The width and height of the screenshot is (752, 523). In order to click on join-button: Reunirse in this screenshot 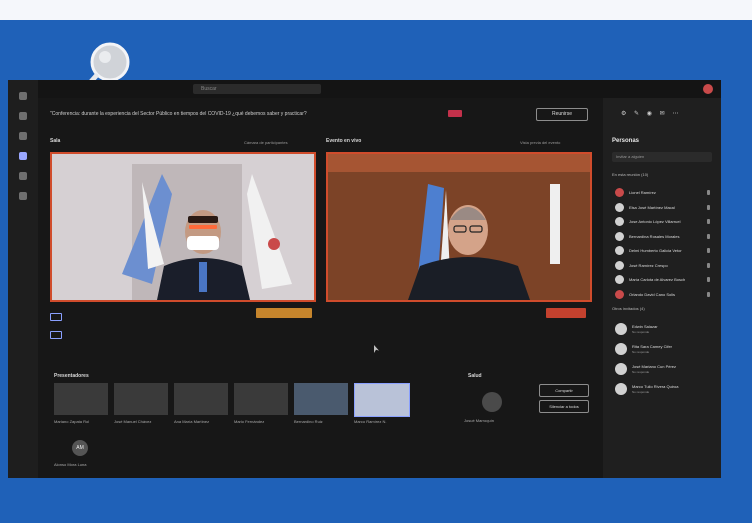, I will do `click(562, 114)`.